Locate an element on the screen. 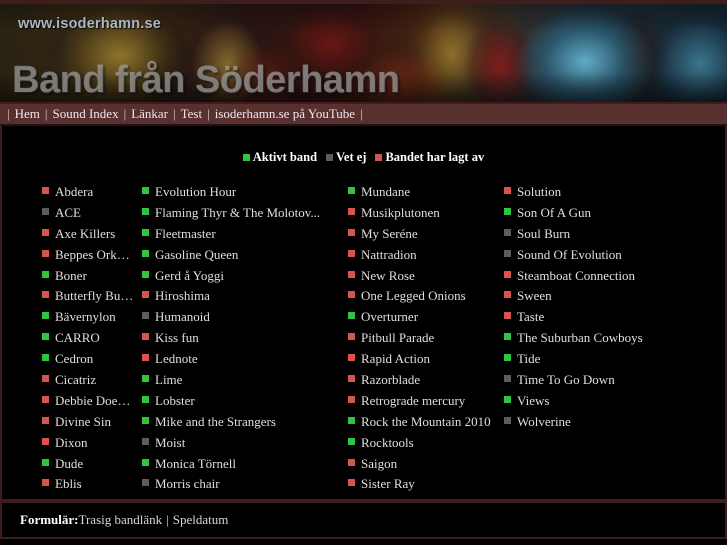 The width and height of the screenshot is (727, 545). band-list-item: Butterfly Bullets is located at coordinates (88, 296).